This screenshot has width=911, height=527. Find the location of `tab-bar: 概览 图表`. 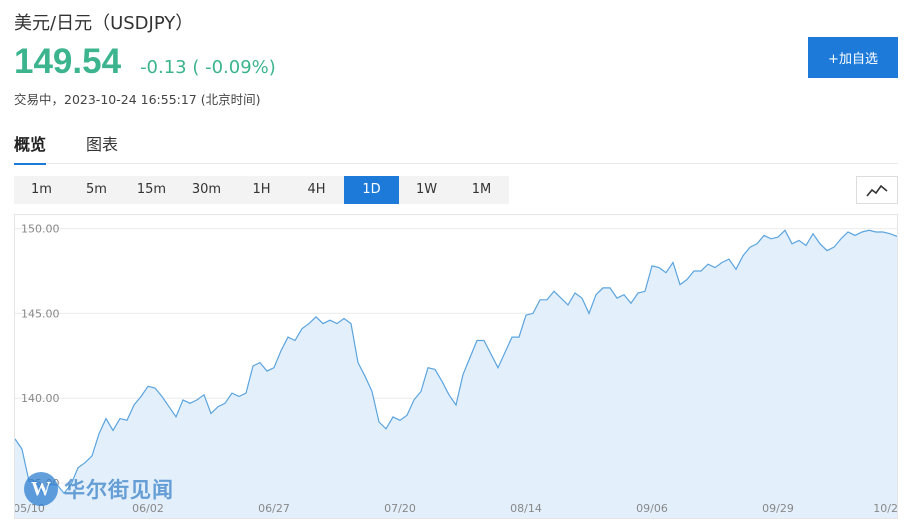

tab-bar: 概览 图表 is located at coordinates (456, 143).